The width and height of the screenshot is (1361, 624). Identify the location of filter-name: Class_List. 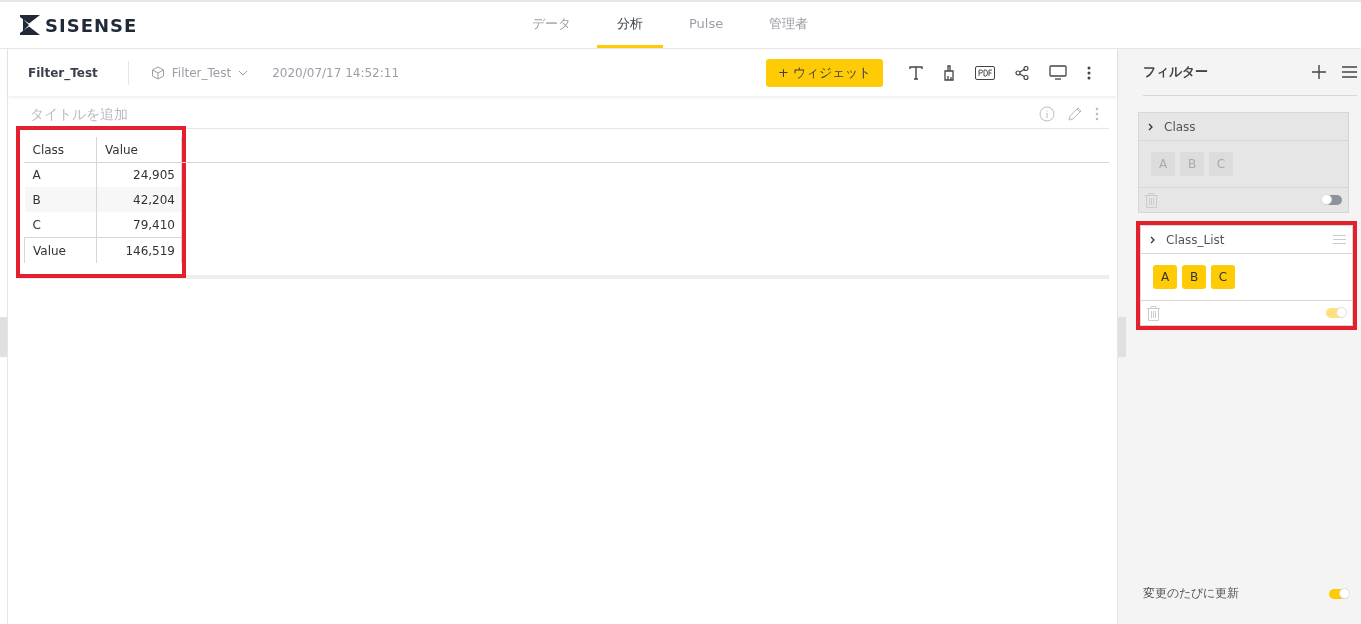
(1196, 239).